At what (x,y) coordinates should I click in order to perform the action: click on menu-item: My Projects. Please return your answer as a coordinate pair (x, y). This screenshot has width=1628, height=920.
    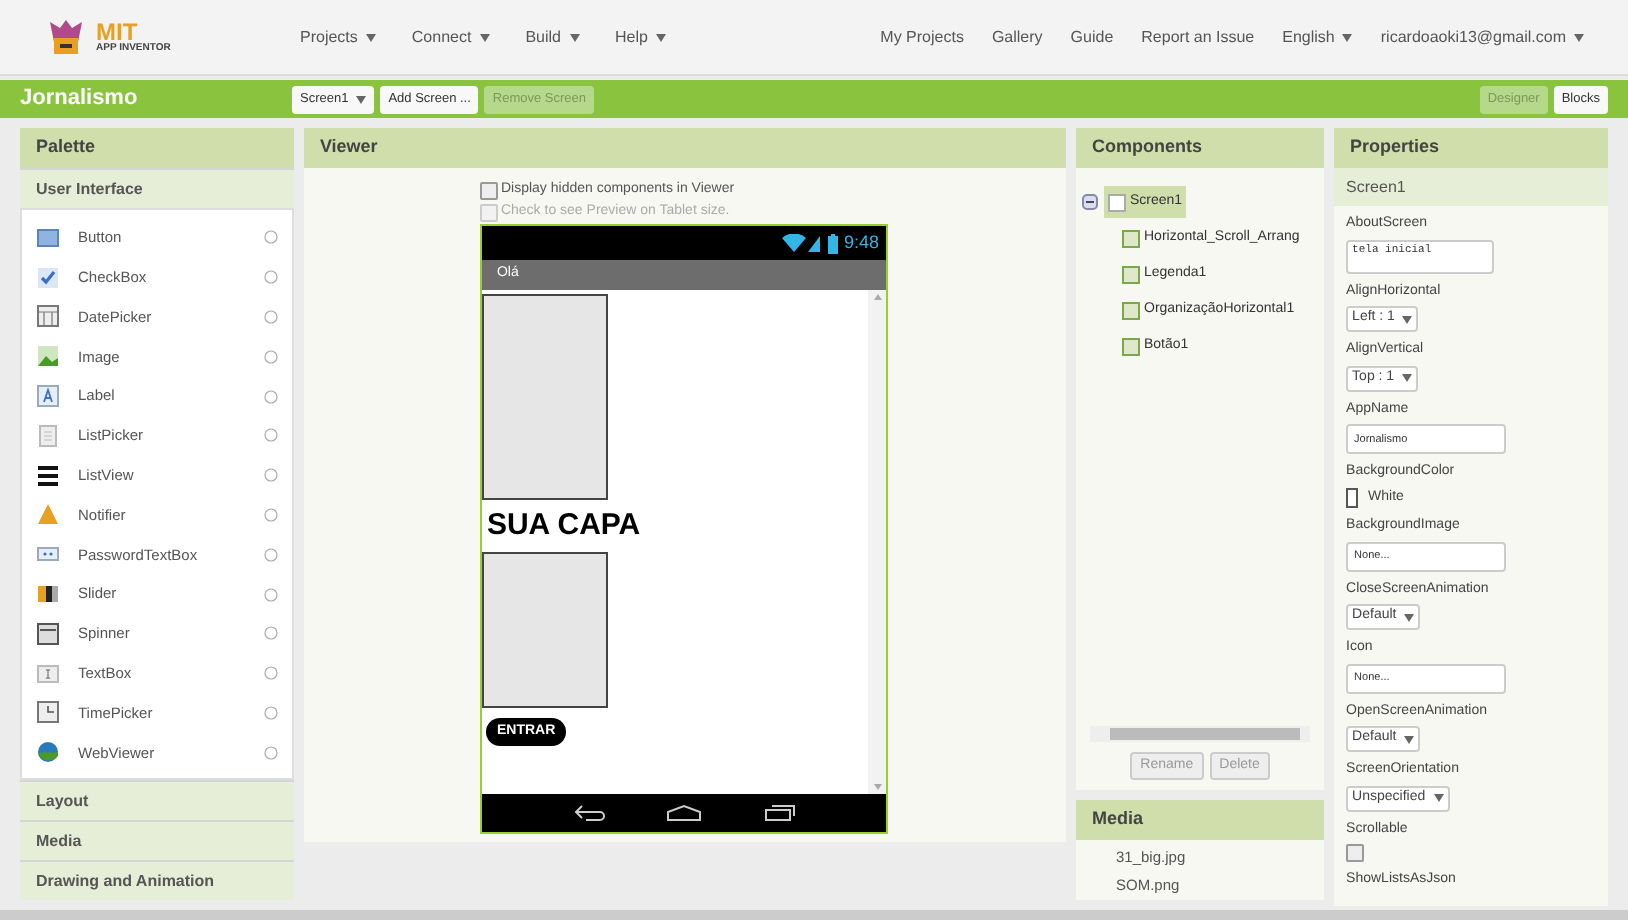
    Looking at the image, I should click on (922, 37).